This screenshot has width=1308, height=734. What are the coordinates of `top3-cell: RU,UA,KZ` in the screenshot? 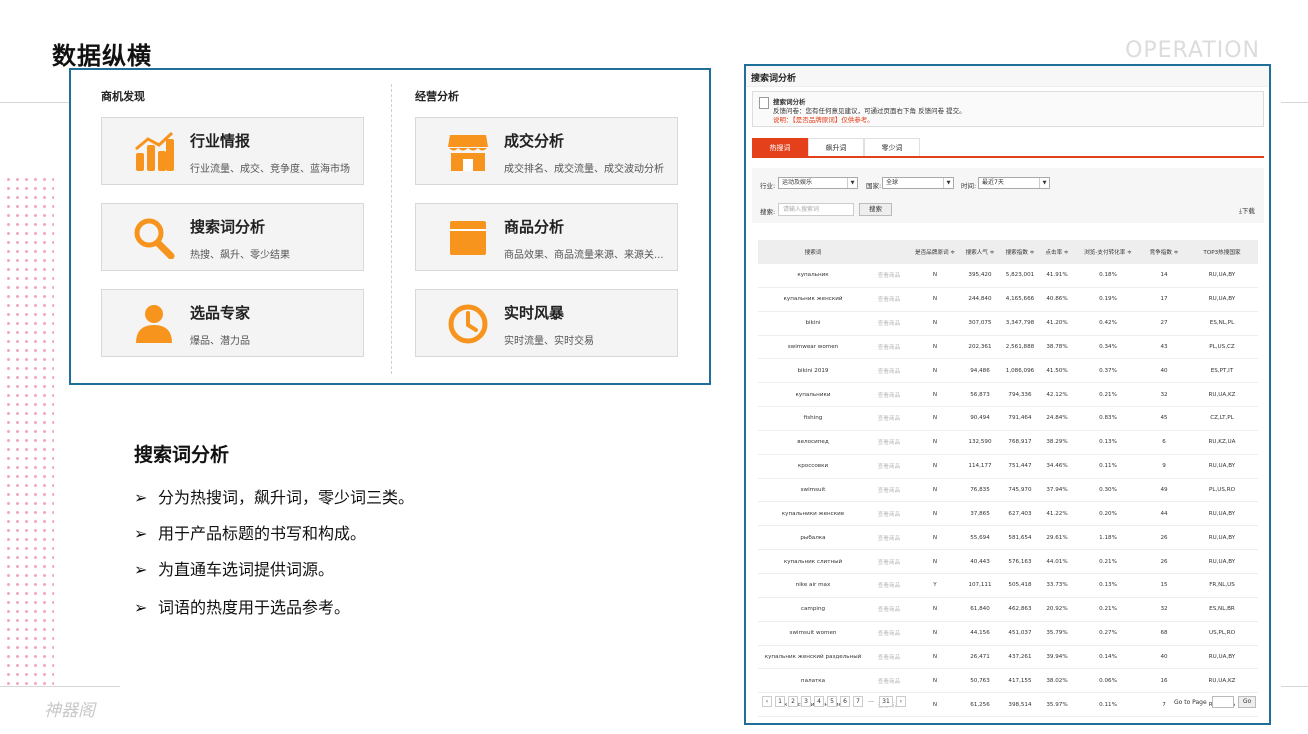 It's located at (1222, 395).